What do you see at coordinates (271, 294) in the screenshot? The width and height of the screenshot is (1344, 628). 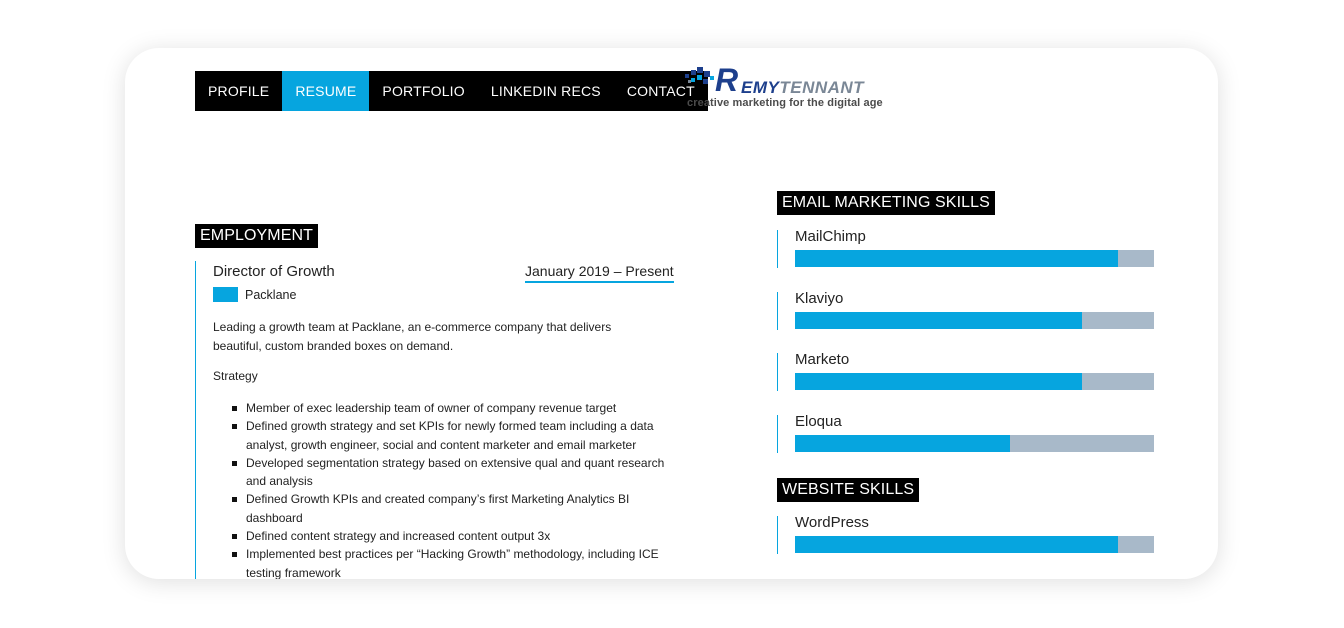 I see `company-name: Packlane` at bounding box center [271, 294].